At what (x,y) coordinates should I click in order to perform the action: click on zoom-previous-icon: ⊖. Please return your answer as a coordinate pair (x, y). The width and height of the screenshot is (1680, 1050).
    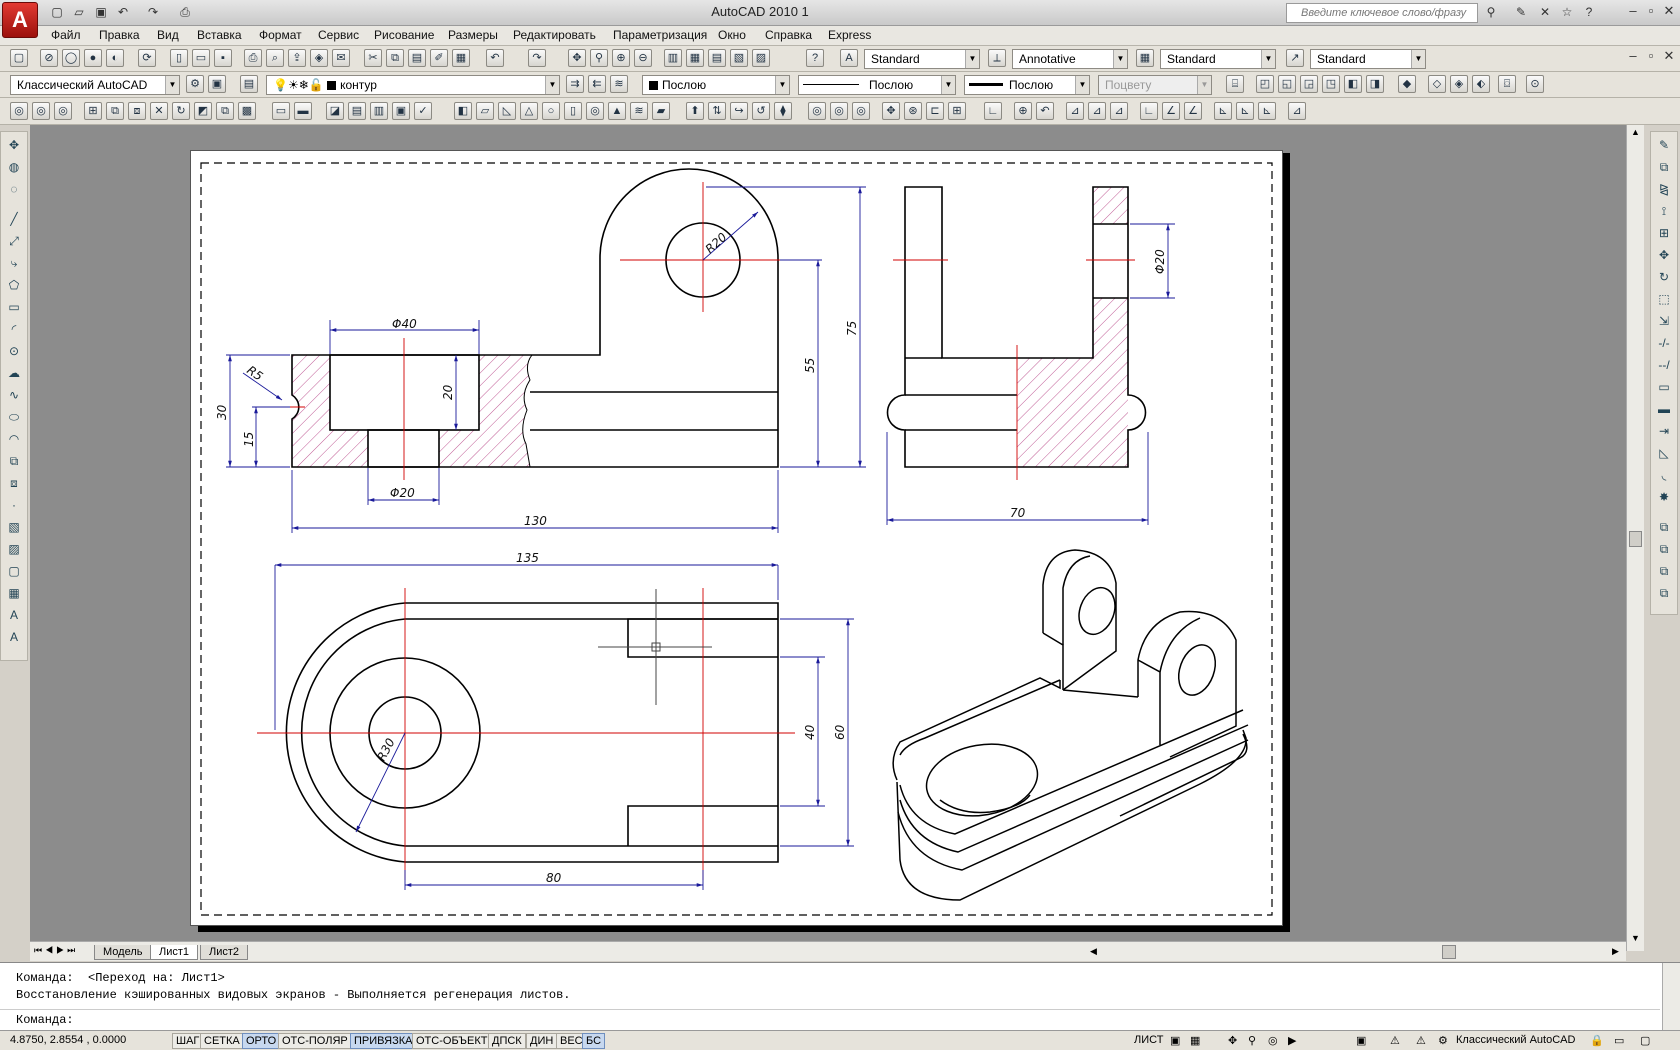
    Looking at the image, I should click on (643, 58).